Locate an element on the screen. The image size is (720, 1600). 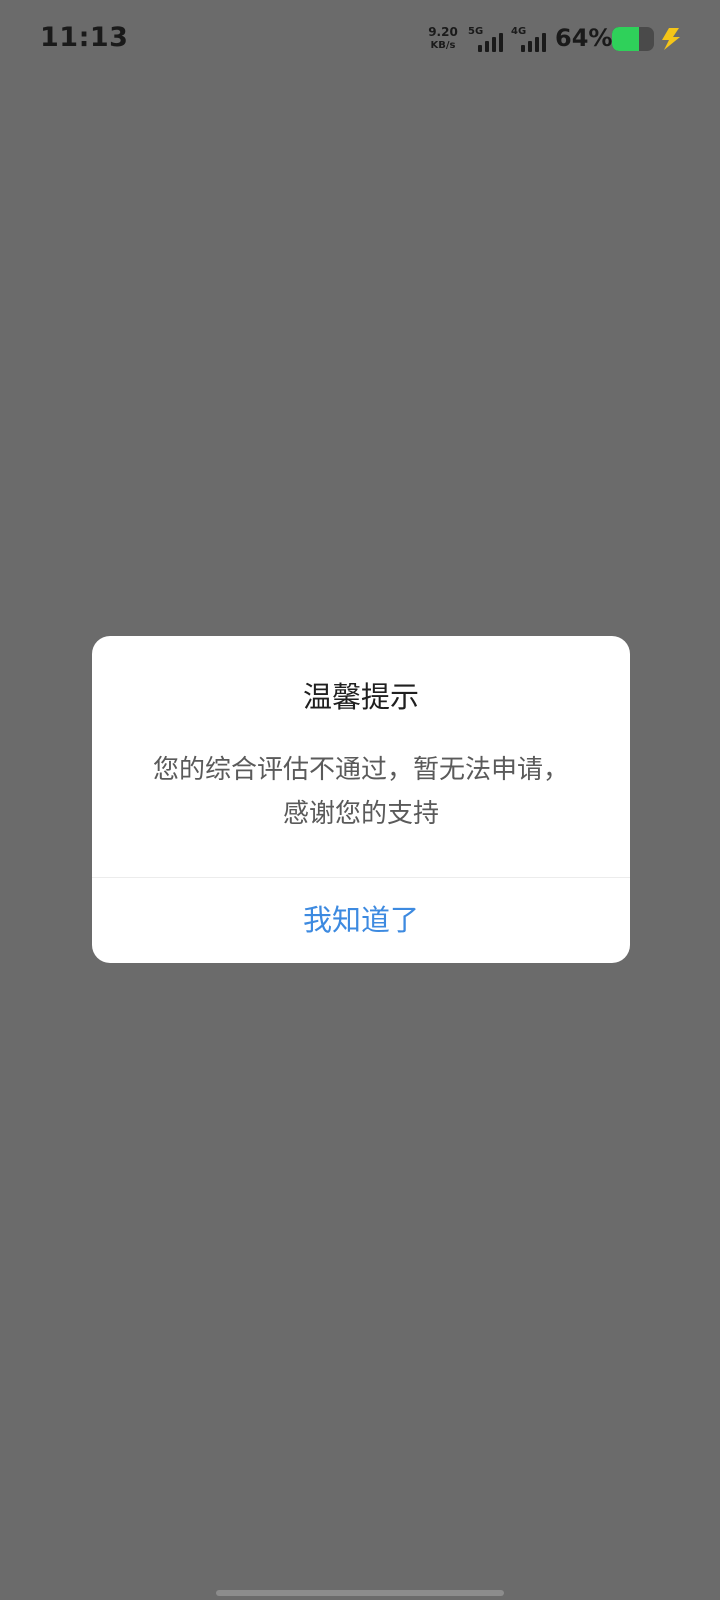
battery-percent: 64% is located at coordinates (584, 38).